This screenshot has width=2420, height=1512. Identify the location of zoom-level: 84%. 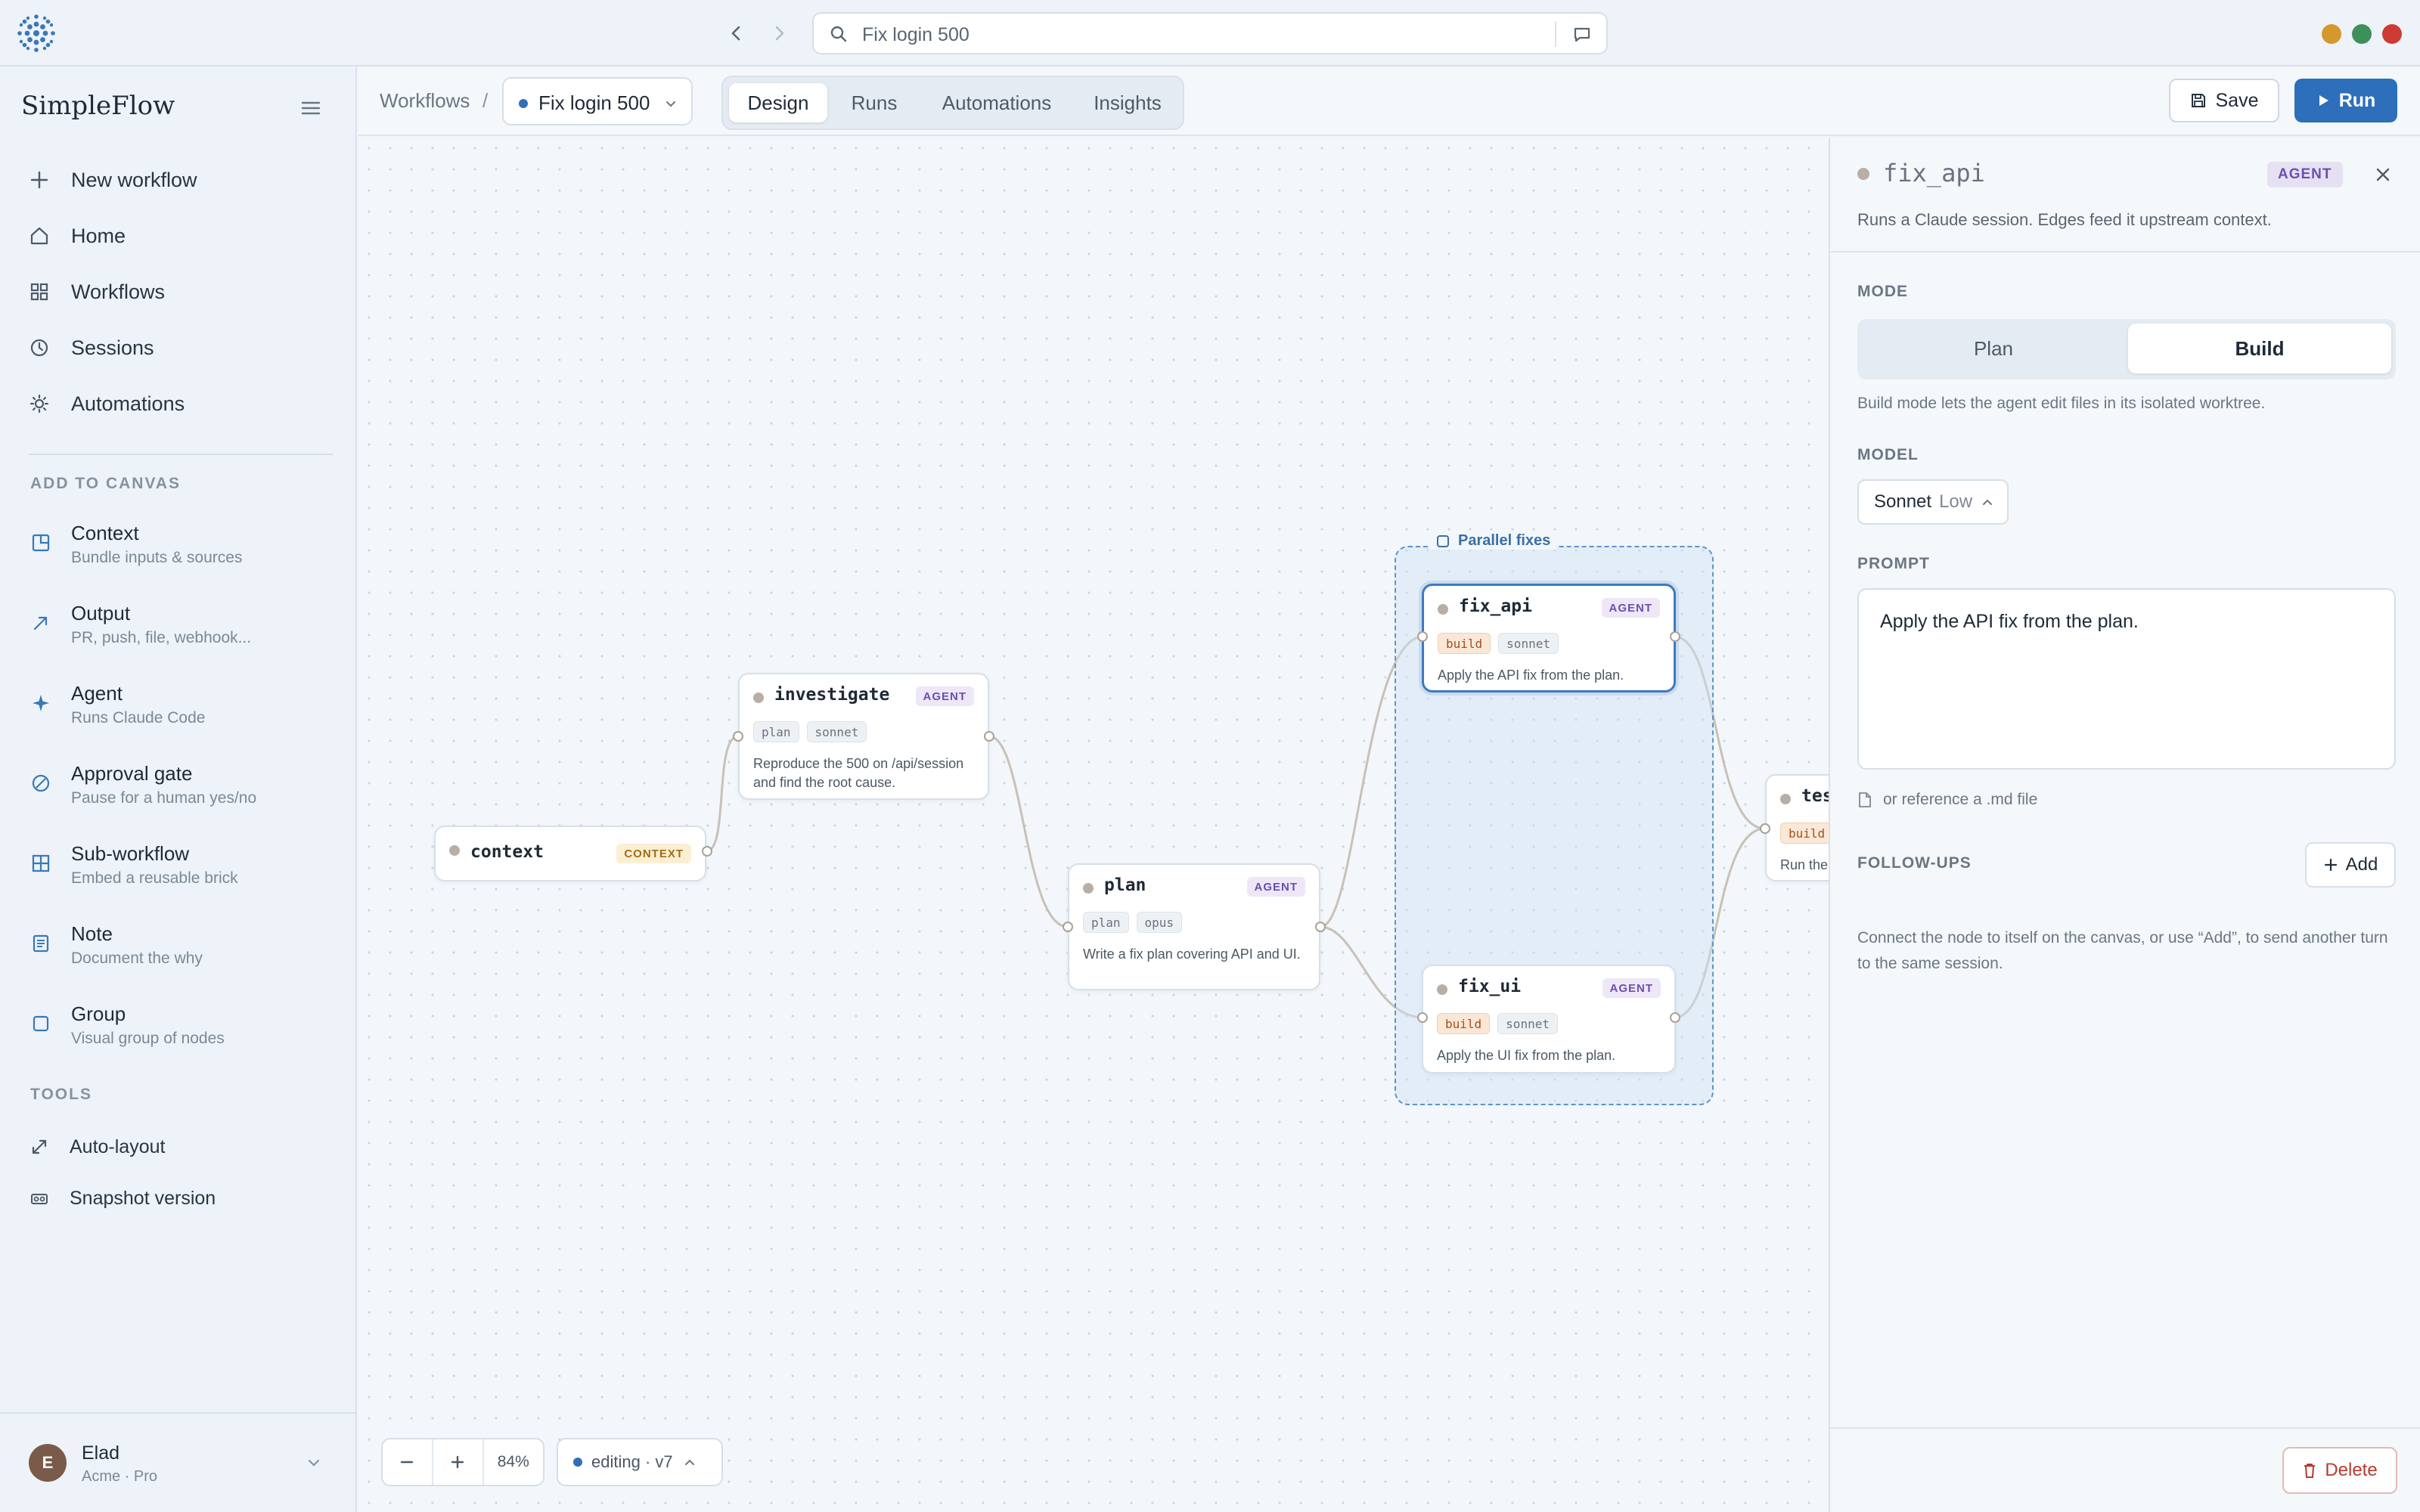
(513, 1462).